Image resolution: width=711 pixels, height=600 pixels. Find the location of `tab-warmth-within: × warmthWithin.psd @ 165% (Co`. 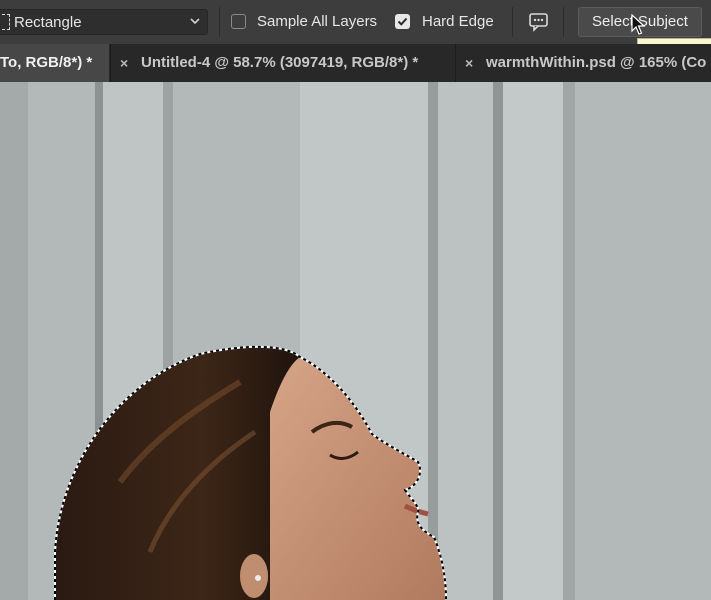

tab-warmth-within: × warmthWithin.psd @ 165% (Co is located at coordinates (583, 63).